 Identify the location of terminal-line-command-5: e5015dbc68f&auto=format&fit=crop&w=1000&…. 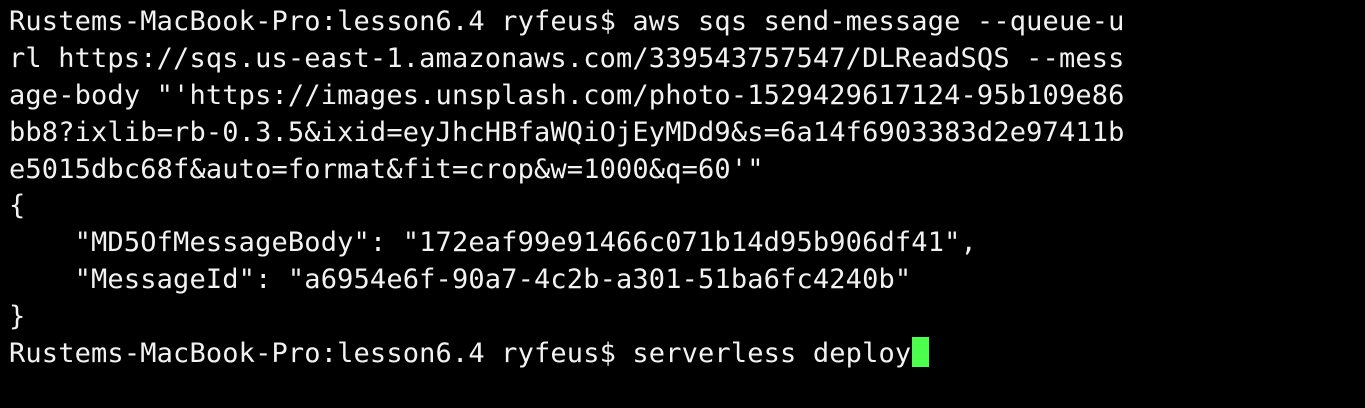
(386, 169).